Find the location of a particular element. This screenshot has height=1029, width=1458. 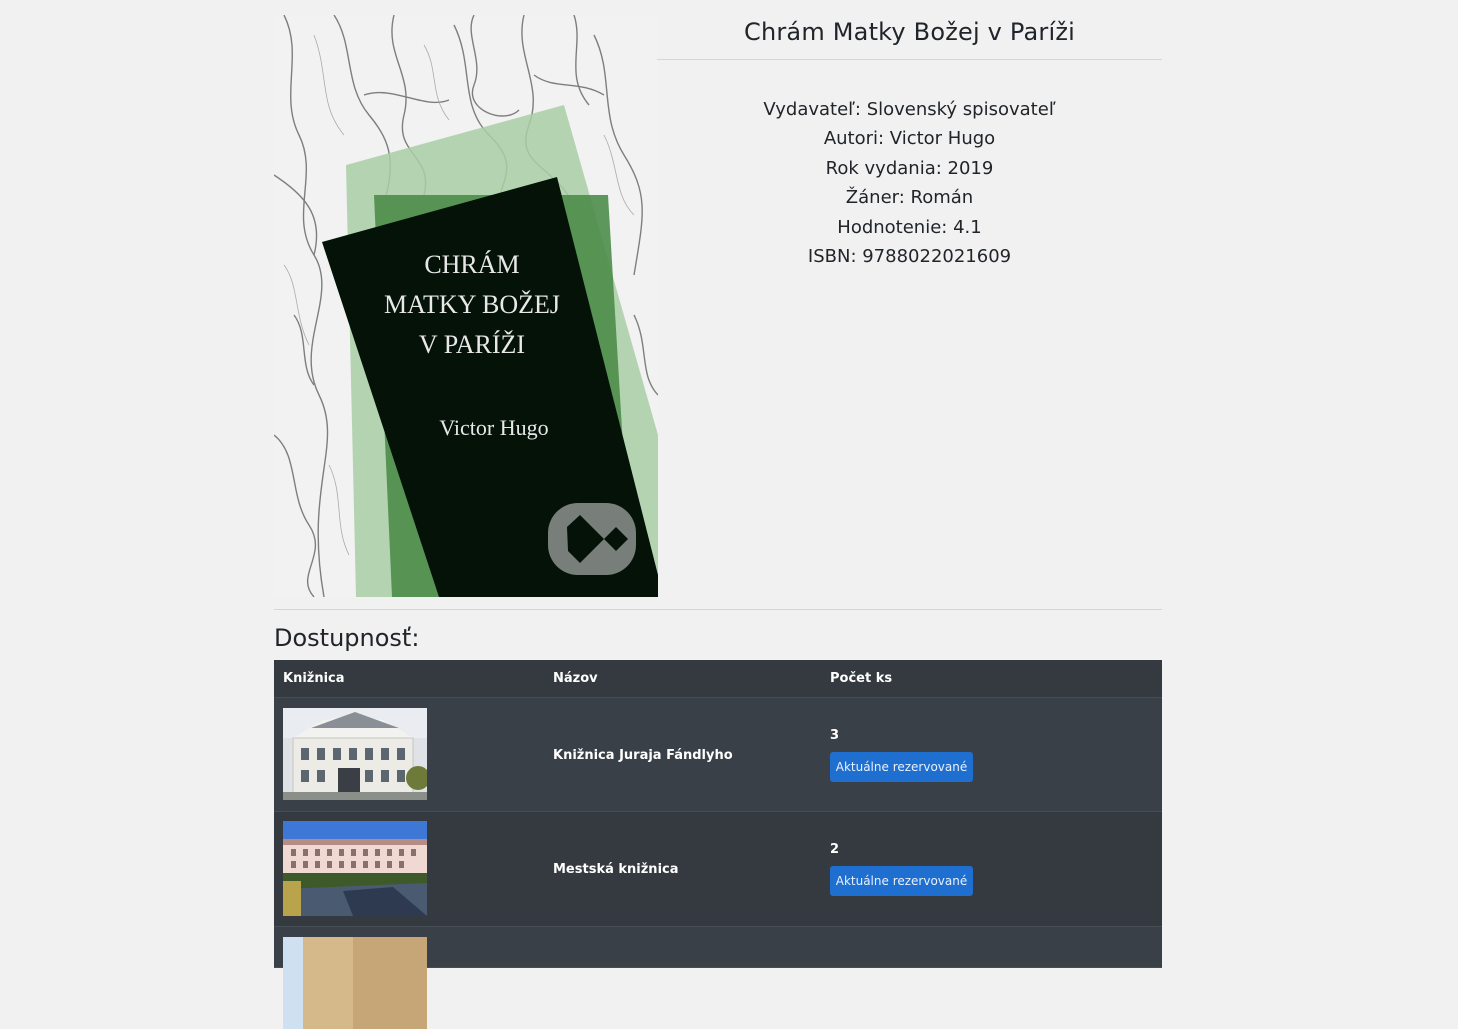

publisher-logo-icon is located at coordinates (592, 539).